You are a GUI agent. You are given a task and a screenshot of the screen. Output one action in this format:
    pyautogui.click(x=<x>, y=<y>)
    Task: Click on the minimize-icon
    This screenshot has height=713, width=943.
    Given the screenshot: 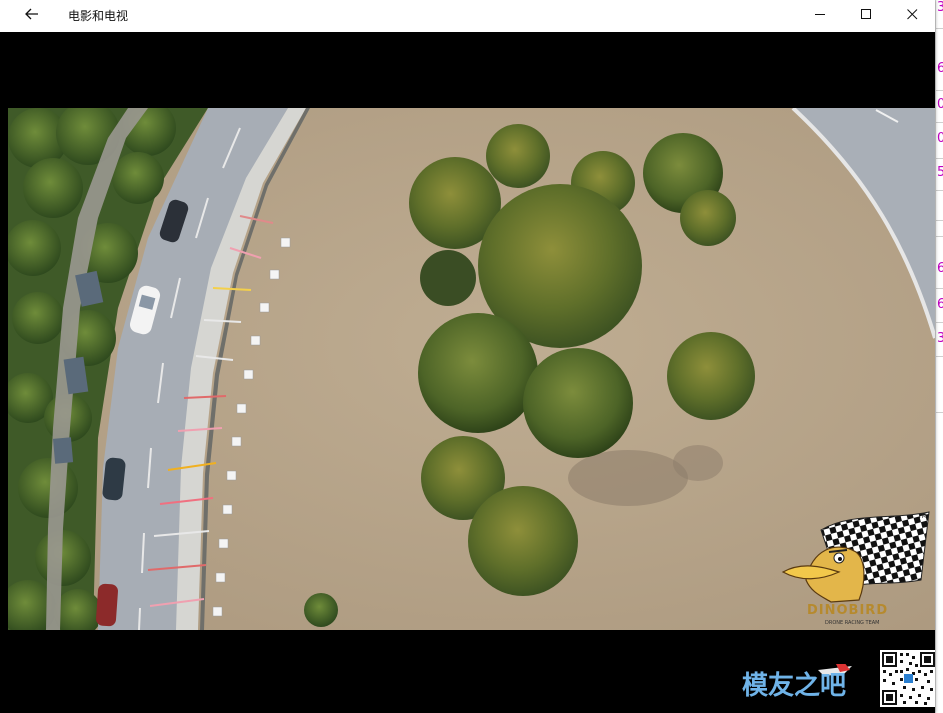 What is the action you would take?
    pyautogui.click(x=820, y=16)
    